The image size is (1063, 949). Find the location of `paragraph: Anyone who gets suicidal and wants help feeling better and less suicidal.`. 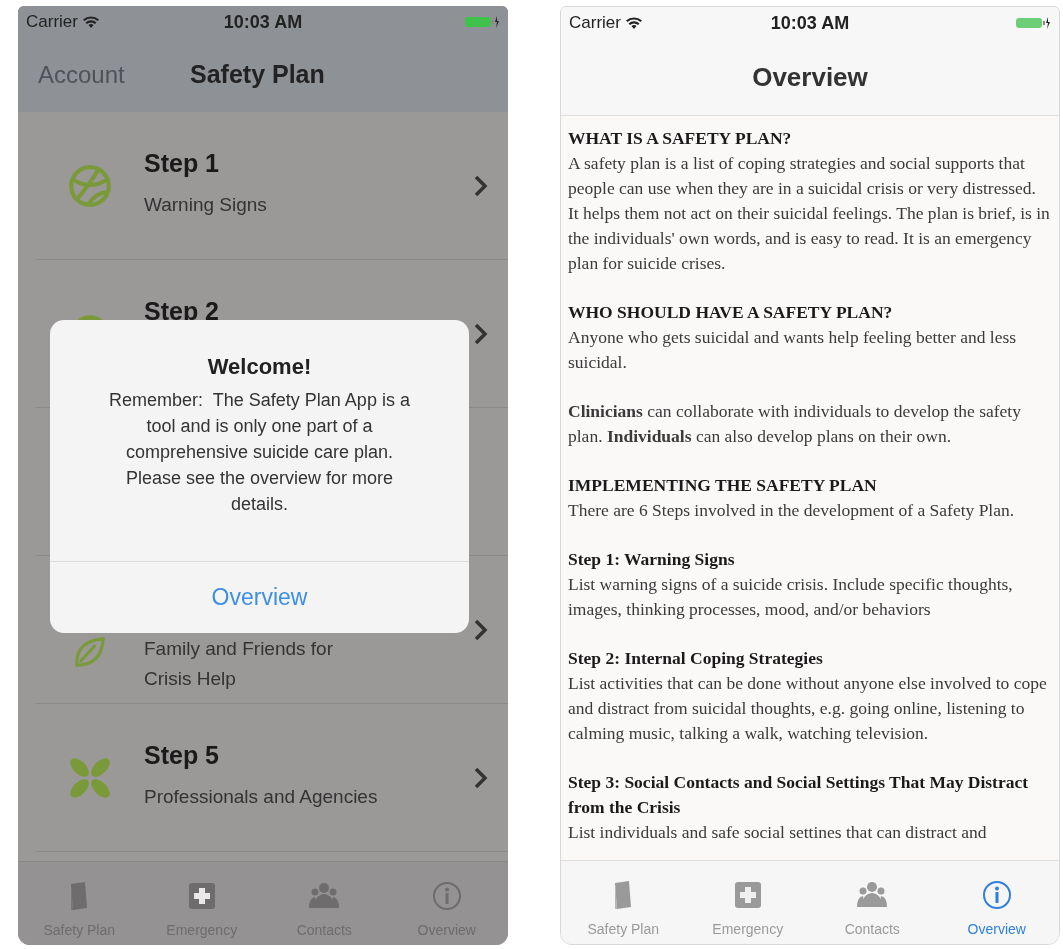

paragraph: Anyone who gets suicidal and wants help feeling better and less suicidal. is located at coordinates (793, 350).